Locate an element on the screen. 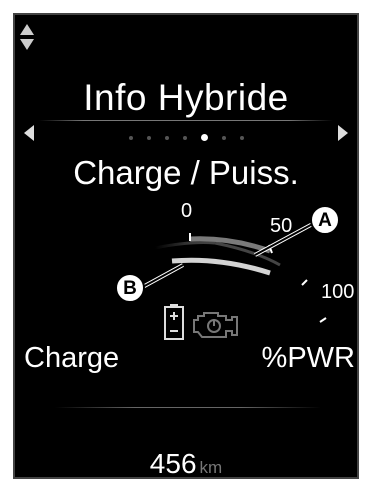 This screenshot has height=490, width=371. engine-icon is located at coordinates (215, 325).